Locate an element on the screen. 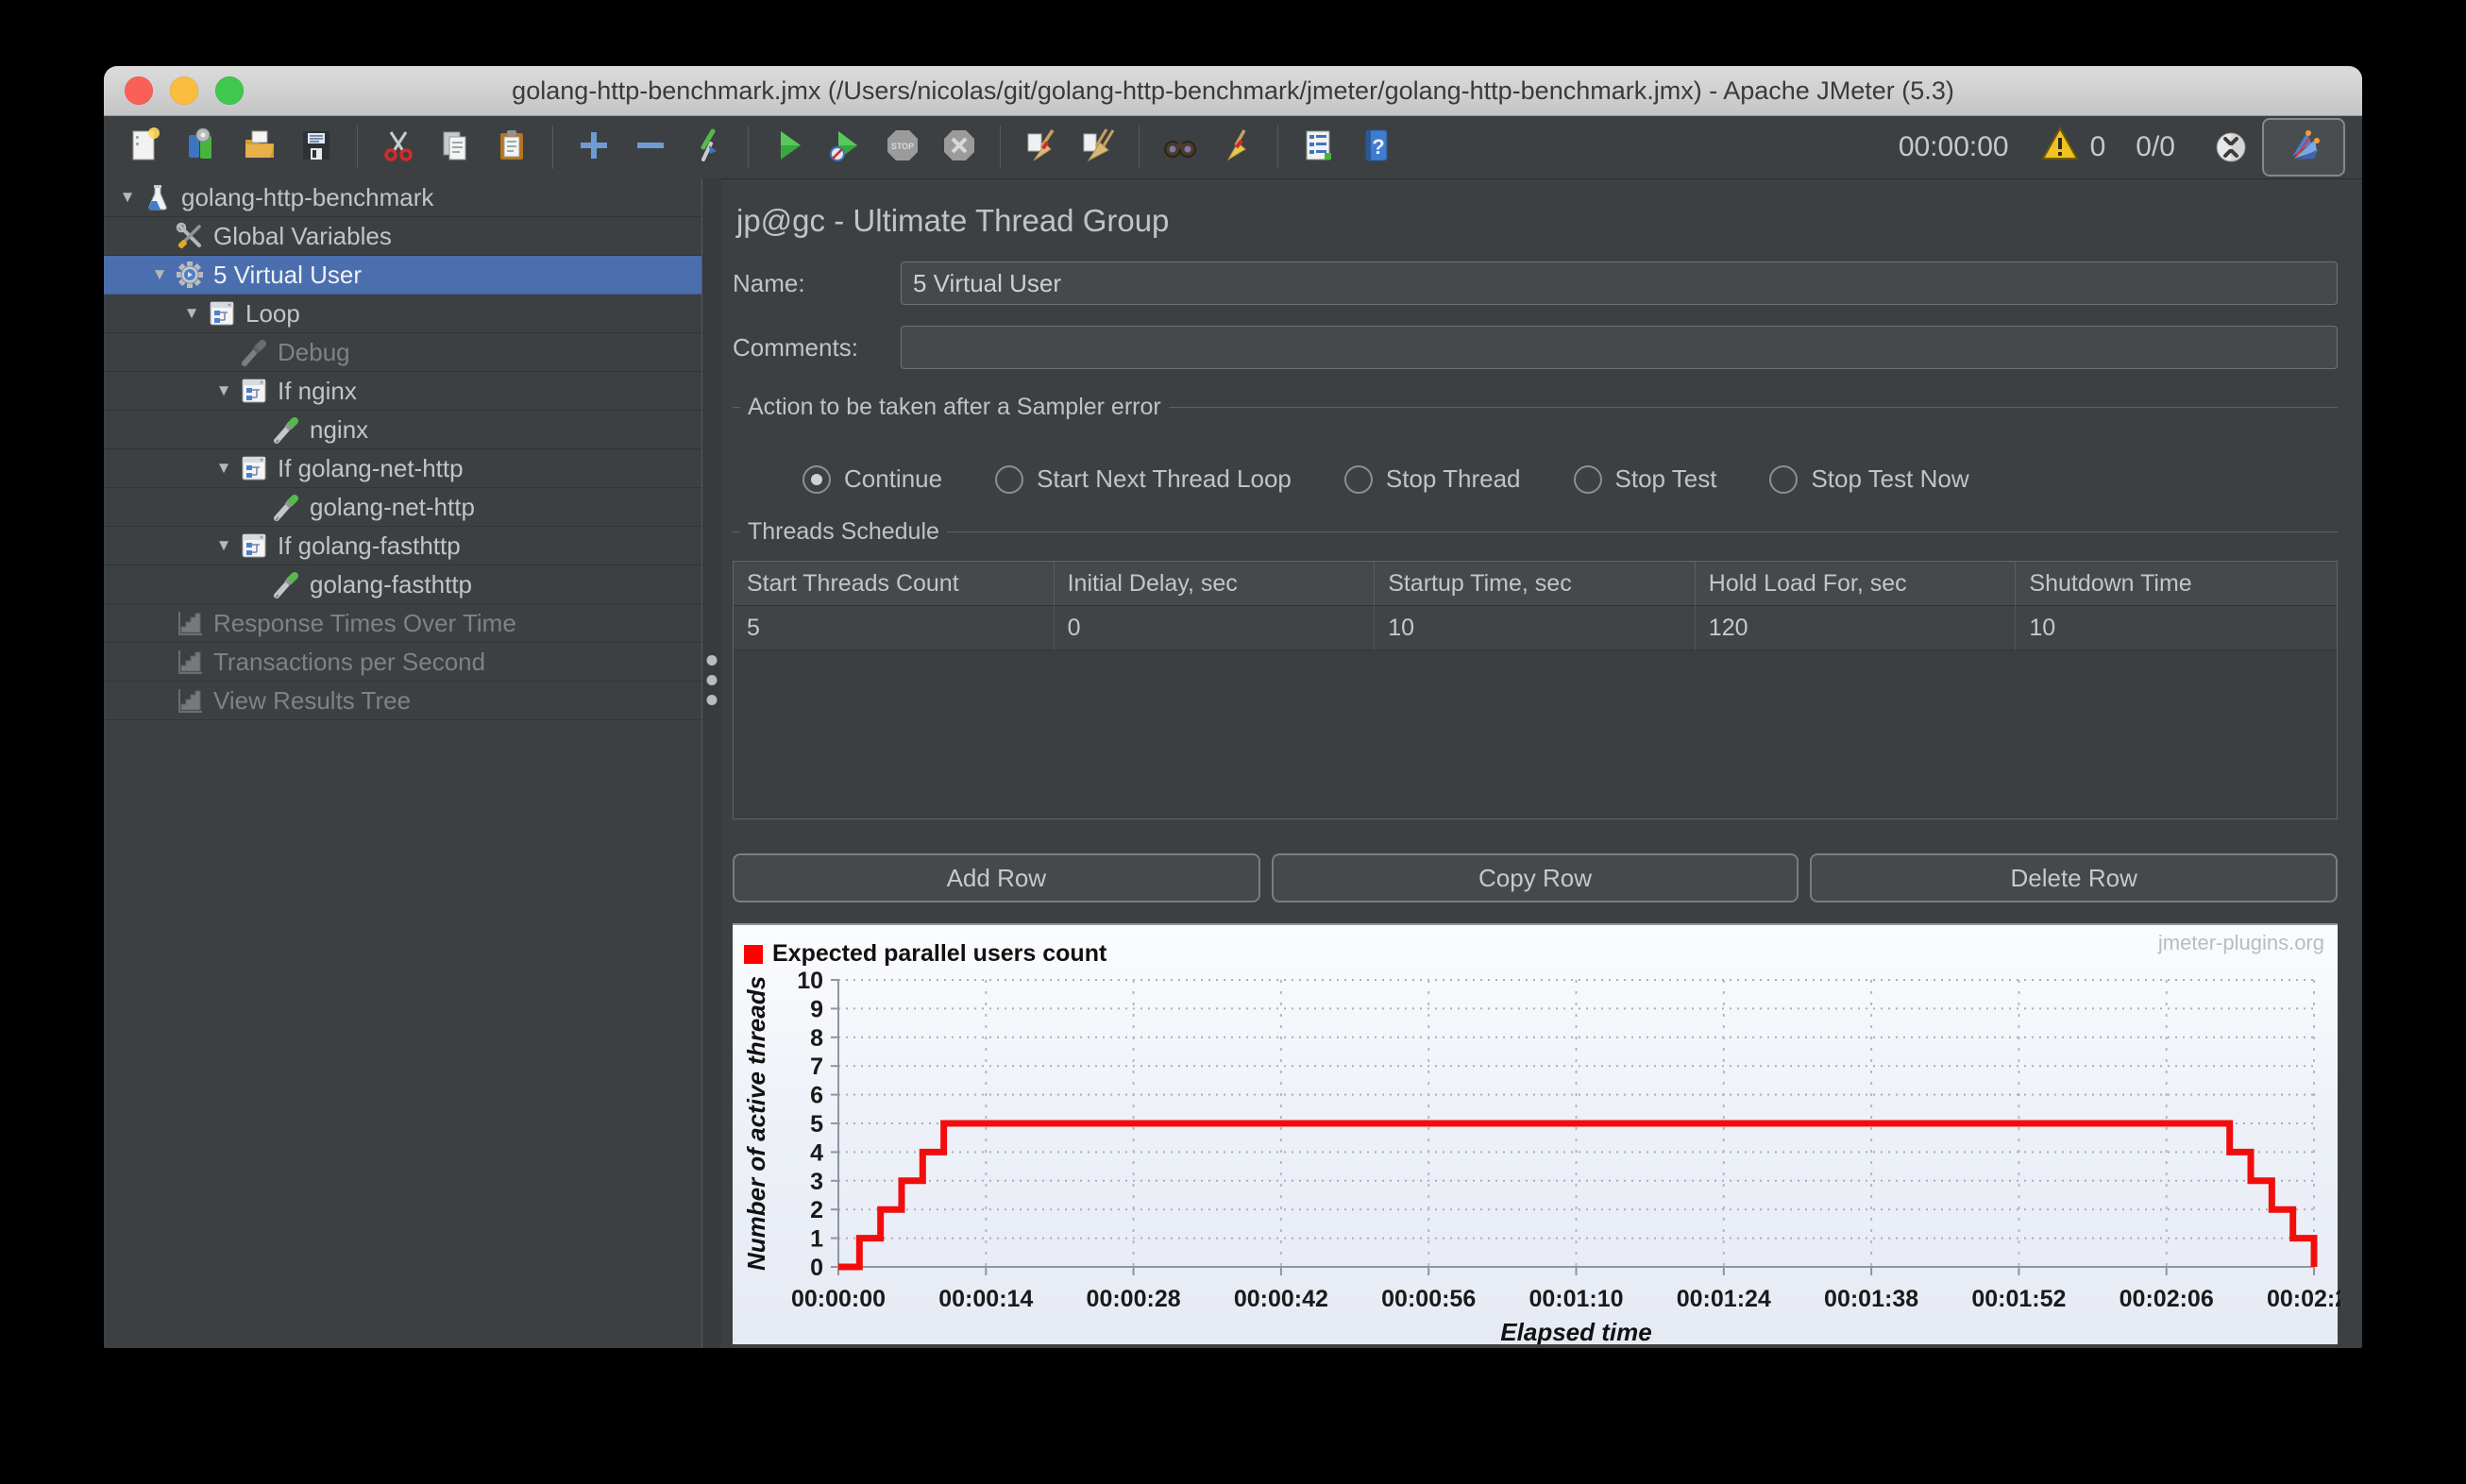 The width and height of the screenshot is (2466, 1484). tree-item-label: golang-fasthttp is located at coordinates (391, 584).